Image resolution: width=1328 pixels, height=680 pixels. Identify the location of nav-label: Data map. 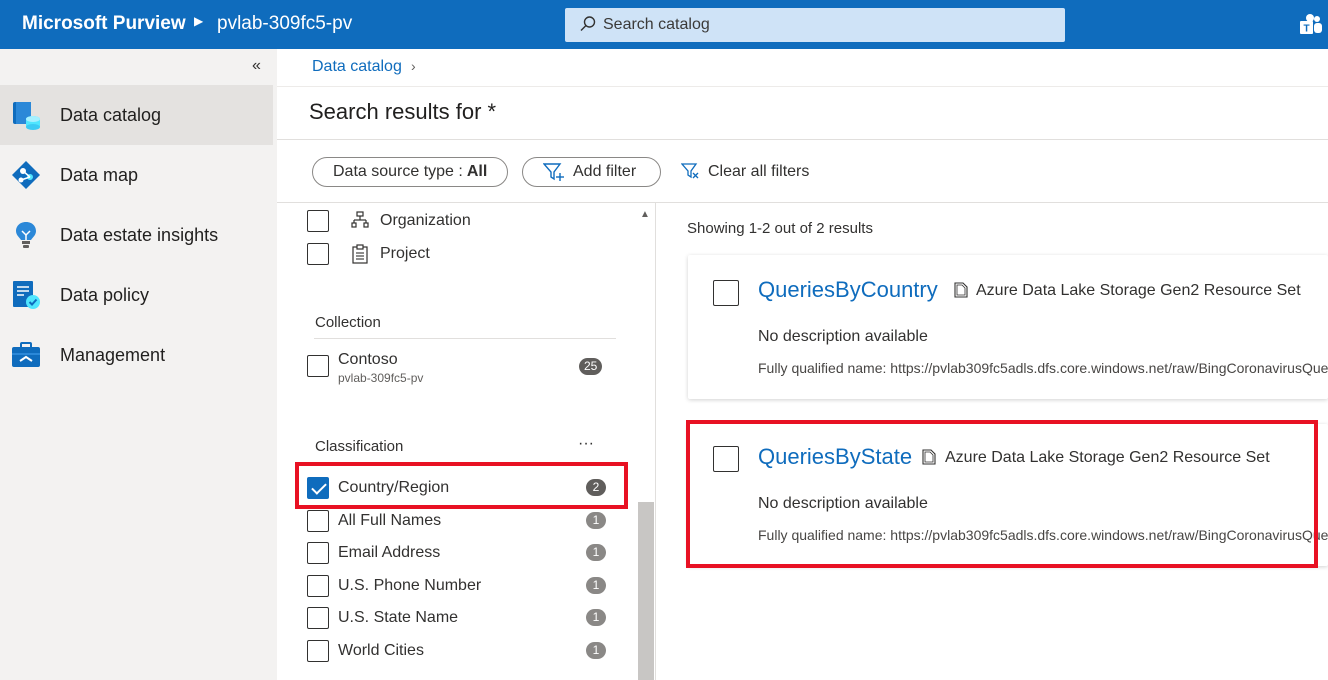
(99, 175).